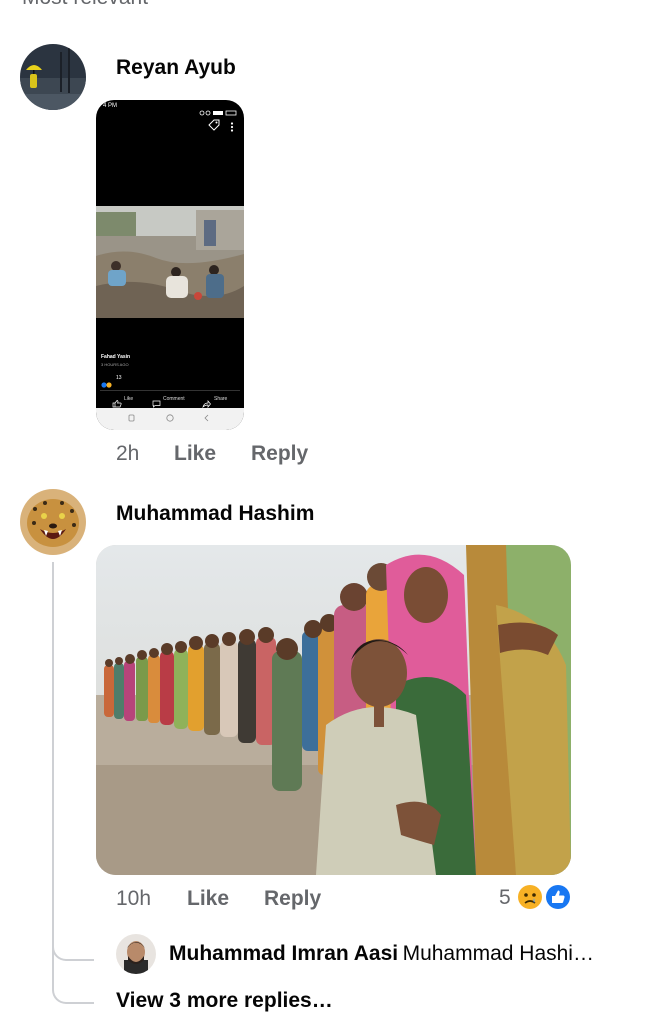 The width and height of the screenshot is (647, 1024). I want to click on post-reaction-count: 13, so click(119, 378).